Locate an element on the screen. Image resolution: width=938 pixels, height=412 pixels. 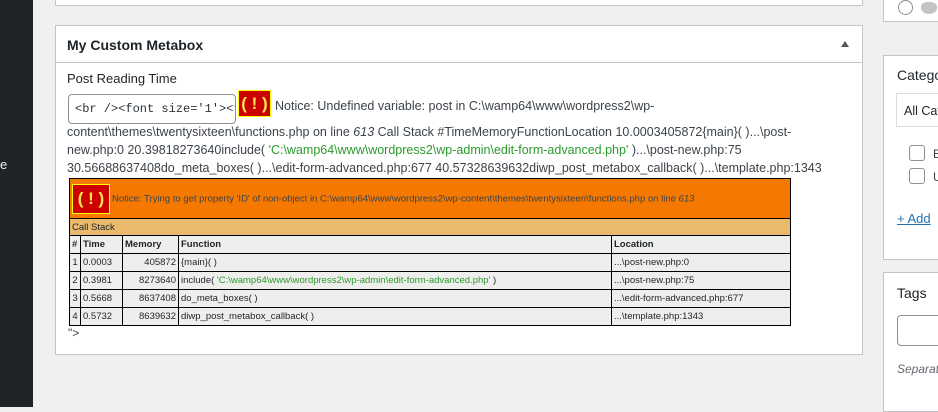
admin-sidebar: e is located at coordinates (16, 203).